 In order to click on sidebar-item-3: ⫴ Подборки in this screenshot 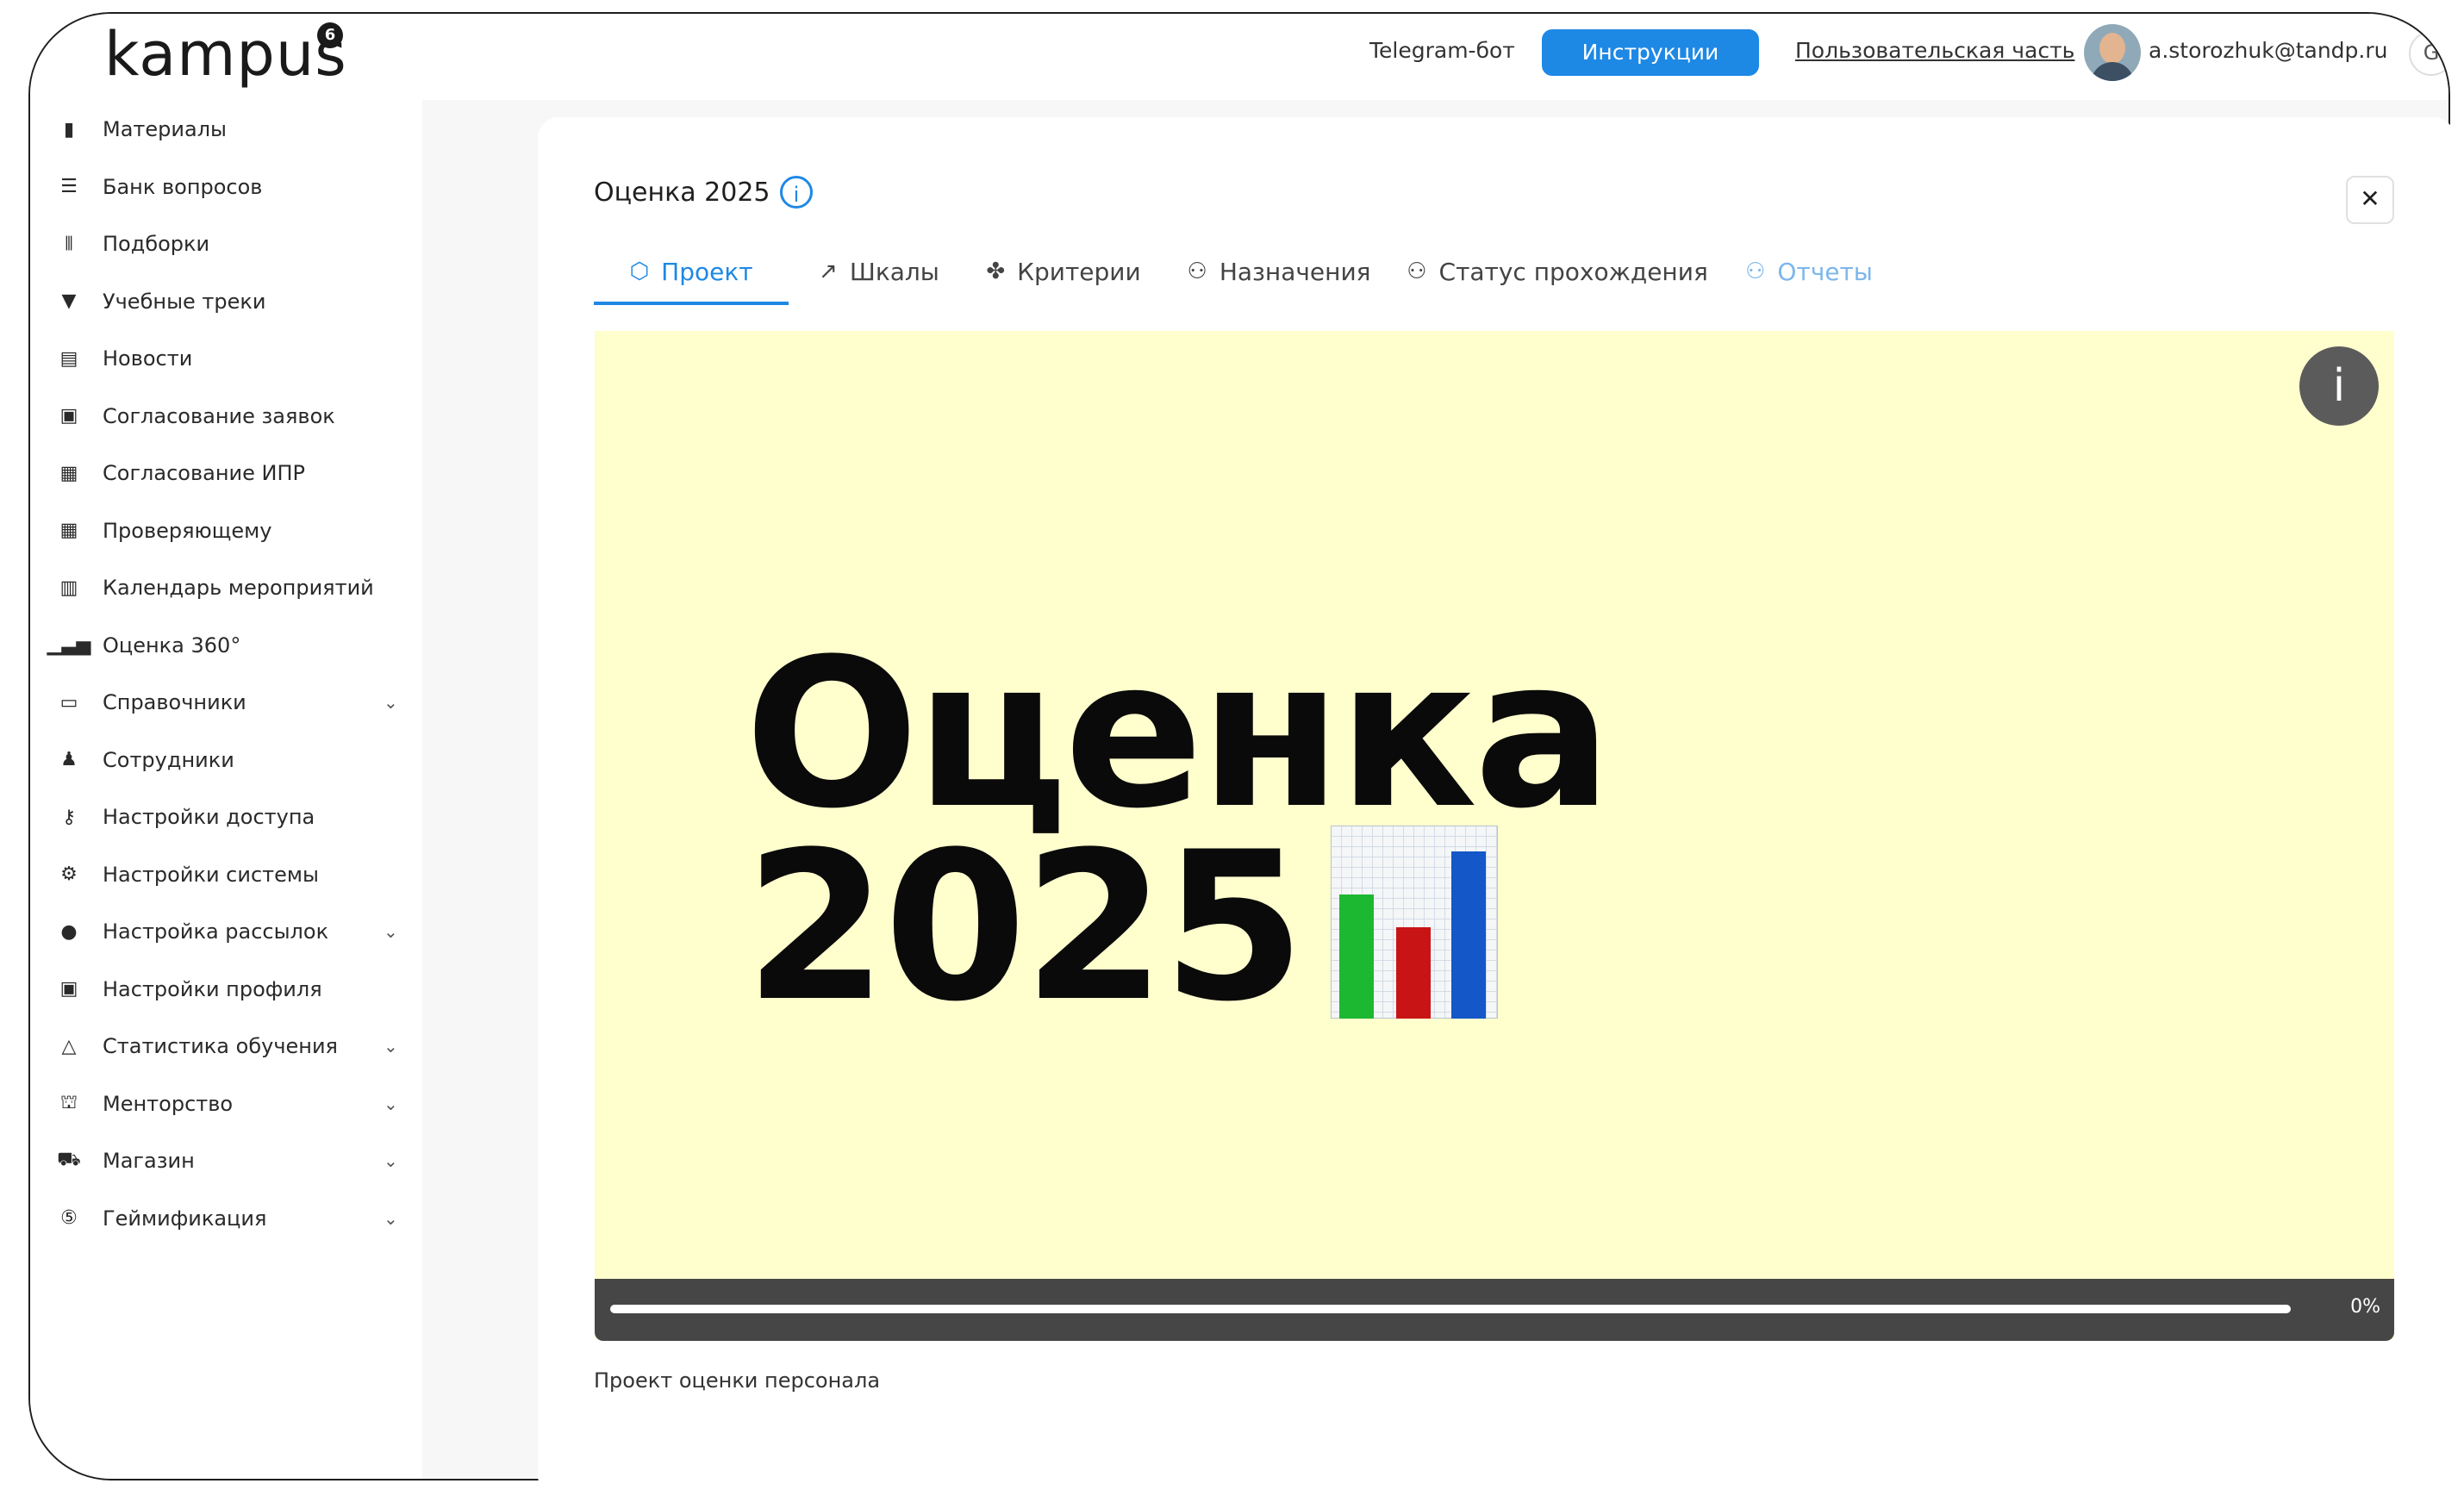, I will do `click(219, 244)`.